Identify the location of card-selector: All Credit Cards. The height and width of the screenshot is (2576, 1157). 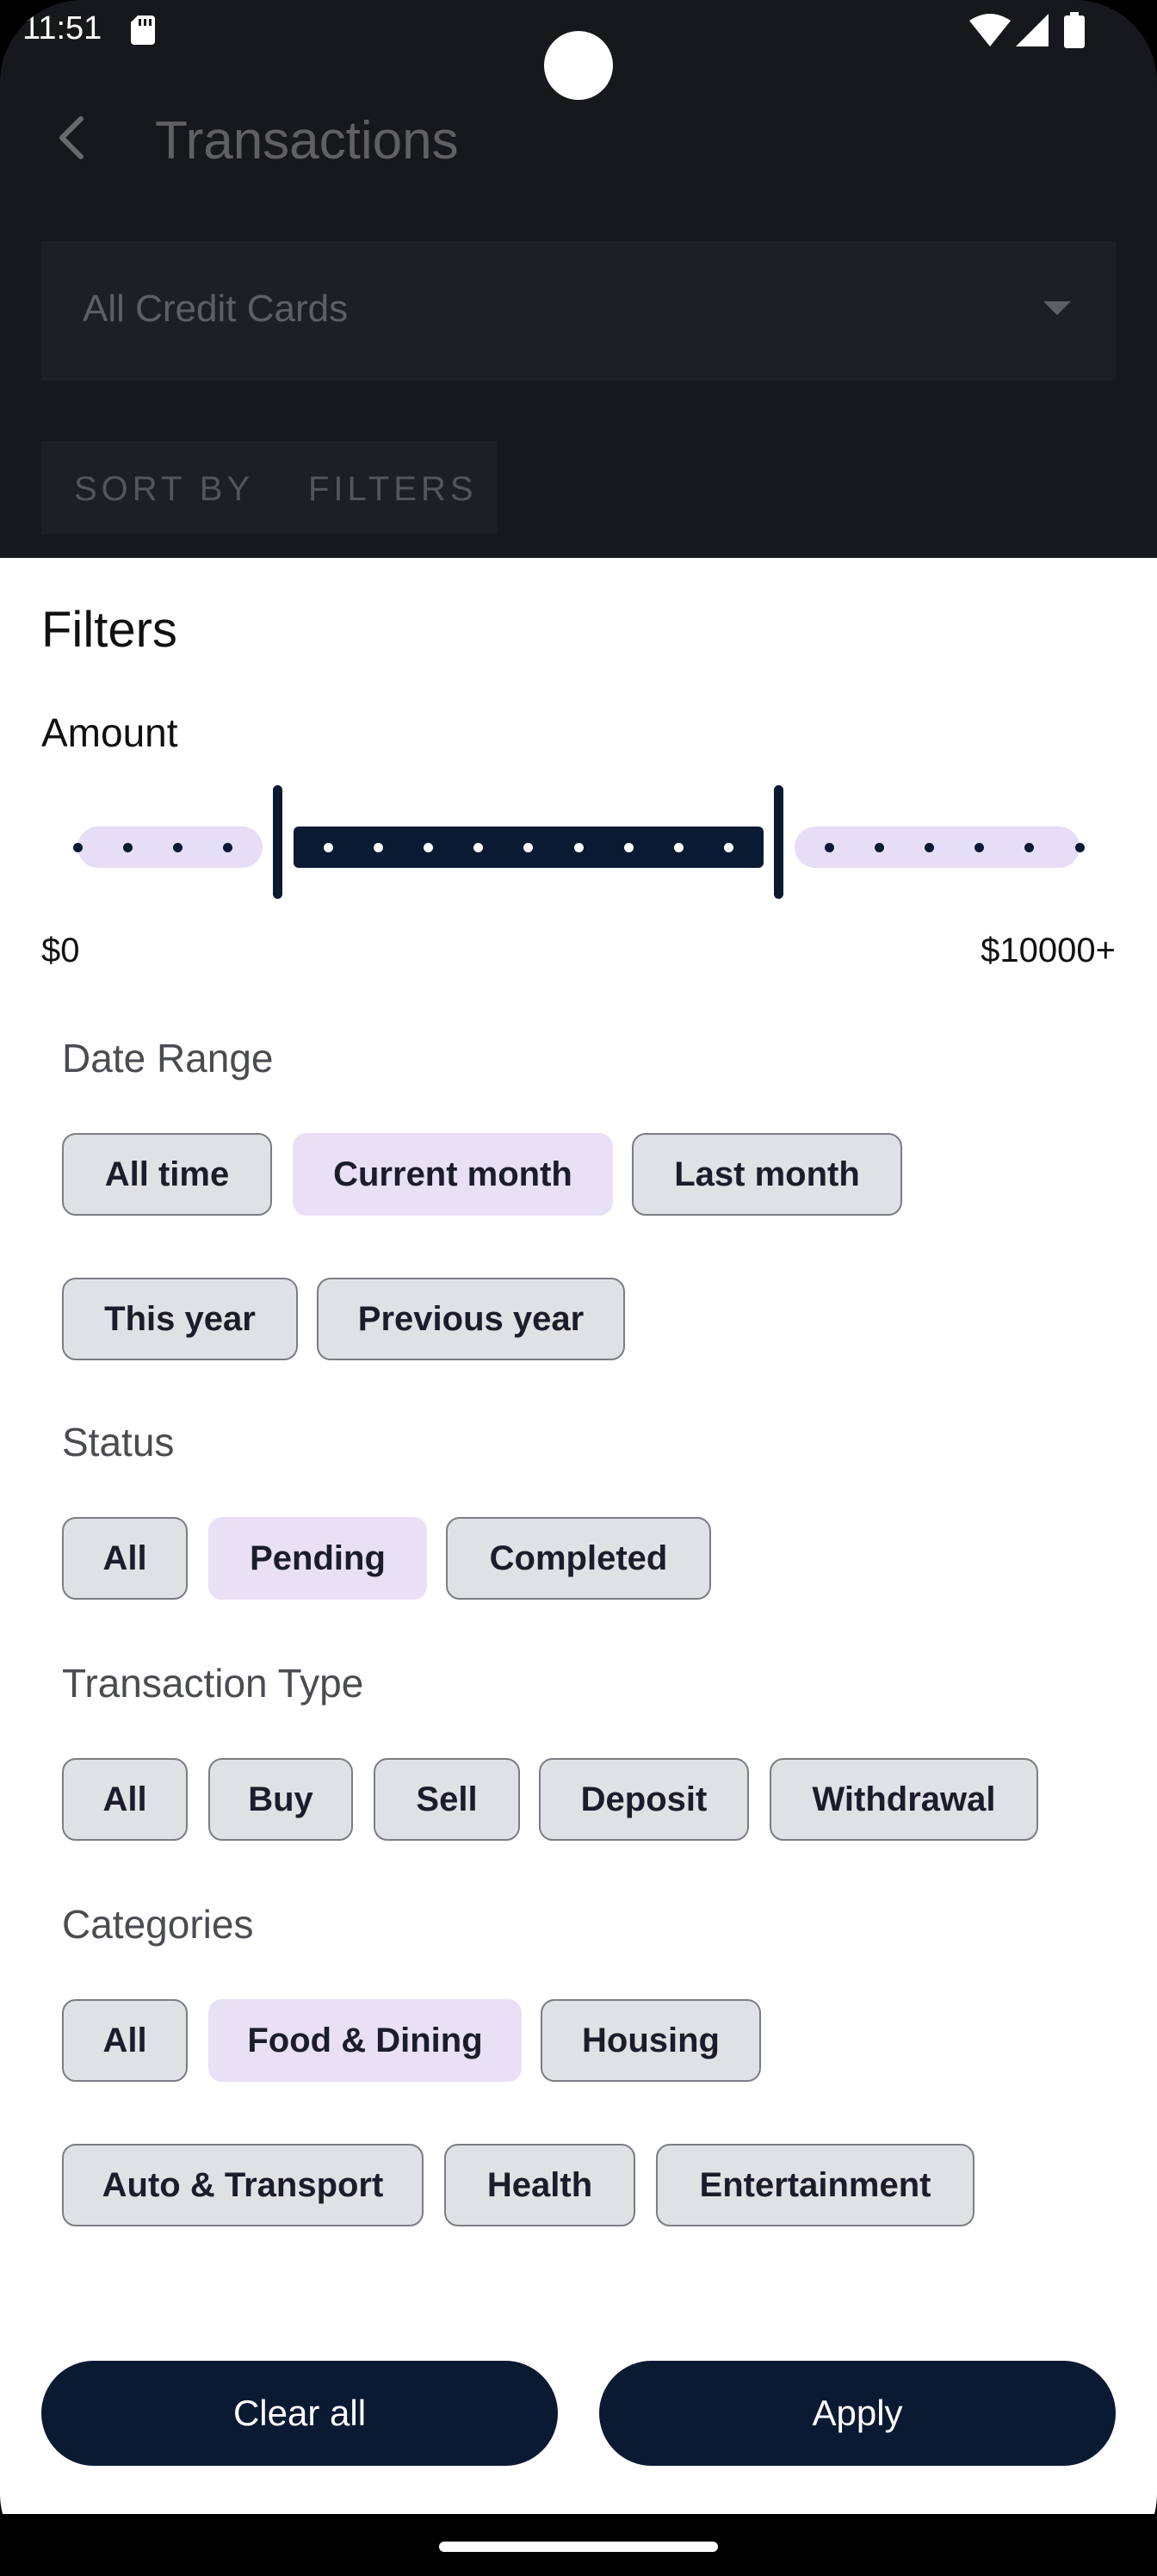
(579, 311).